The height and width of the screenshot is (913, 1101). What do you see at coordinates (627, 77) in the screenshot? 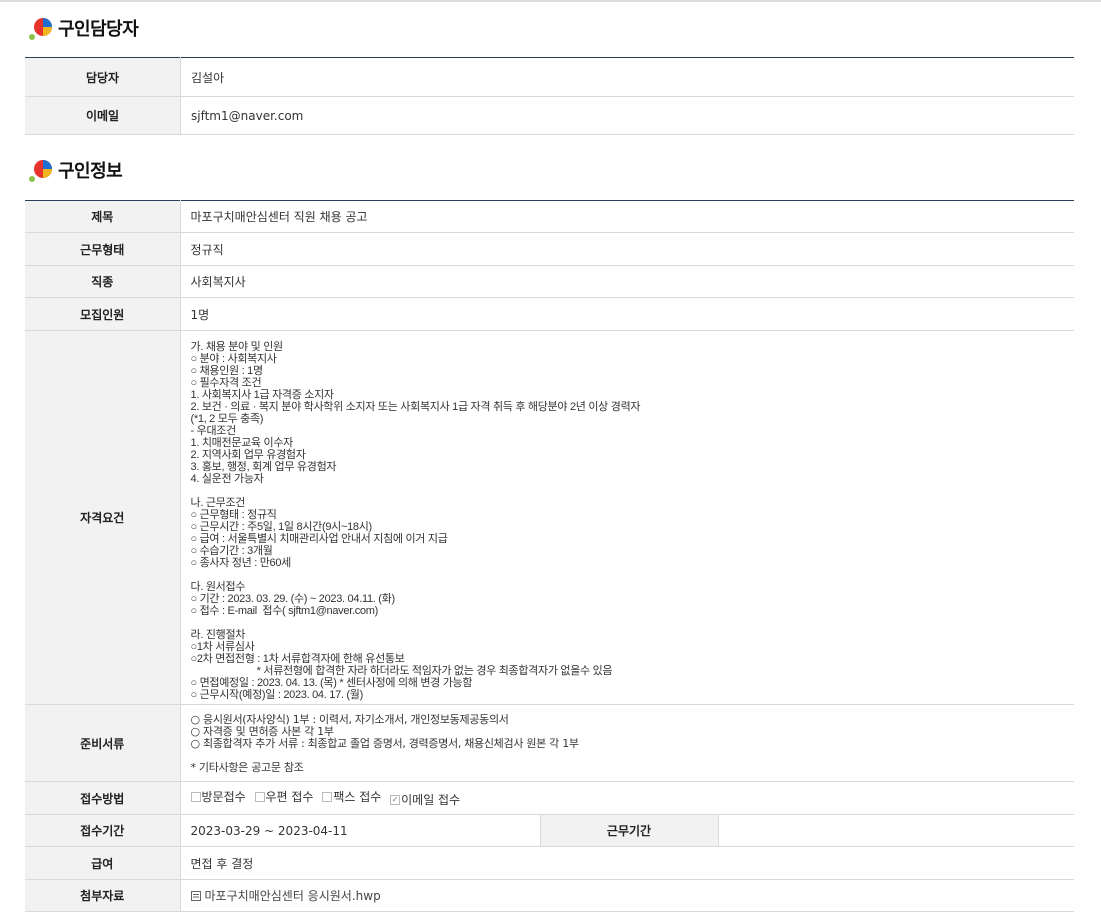
I see `contact-person-value: 김설아` at bounding box center [627, 77].